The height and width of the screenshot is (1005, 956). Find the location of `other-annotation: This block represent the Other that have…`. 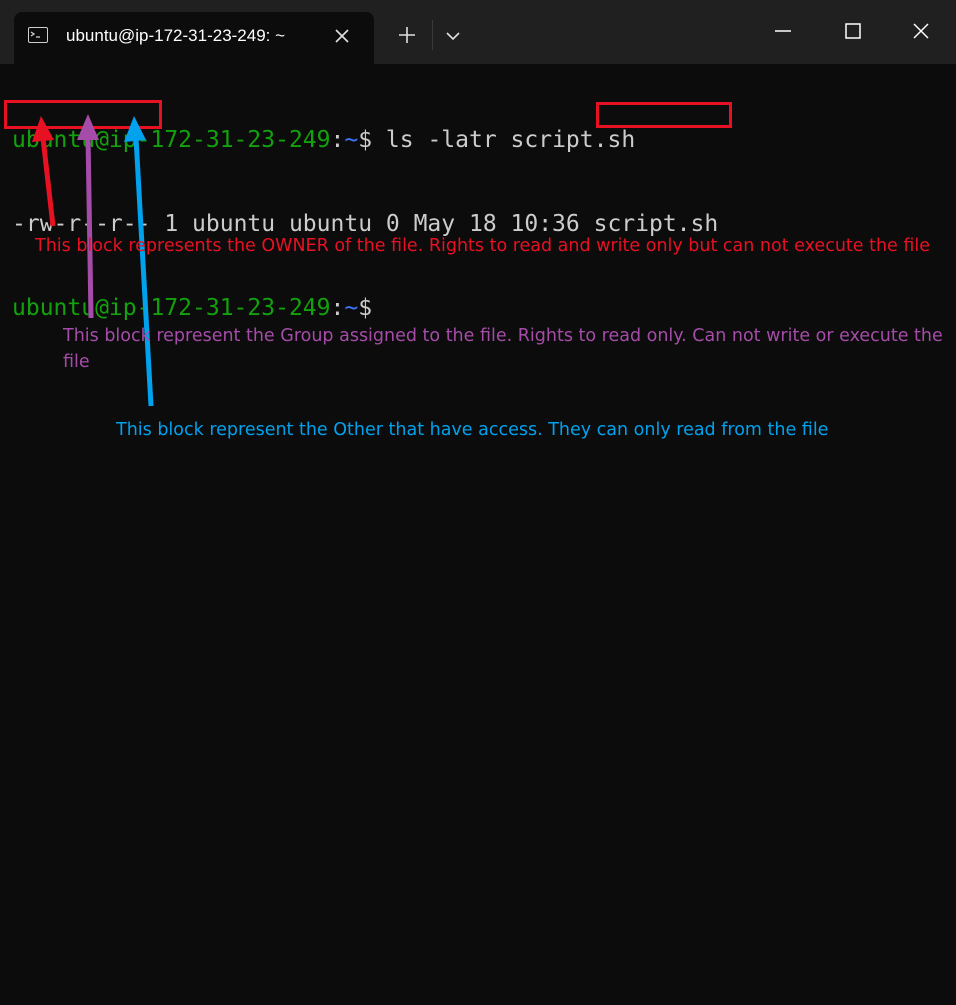

other-annotation: This block represent the Other that have… is located at coordinates (472, 430).